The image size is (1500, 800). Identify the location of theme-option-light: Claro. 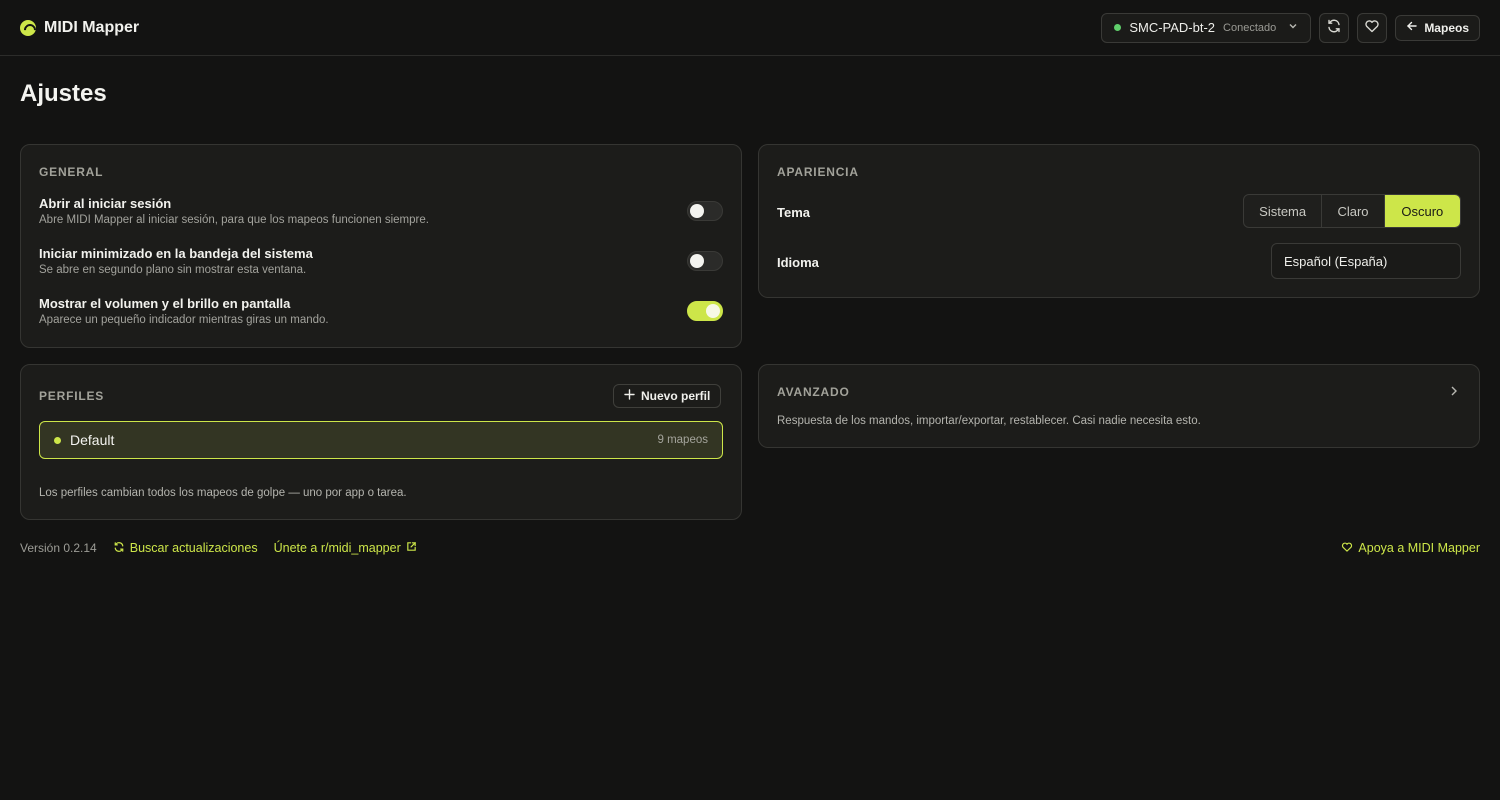
(1353, 211).